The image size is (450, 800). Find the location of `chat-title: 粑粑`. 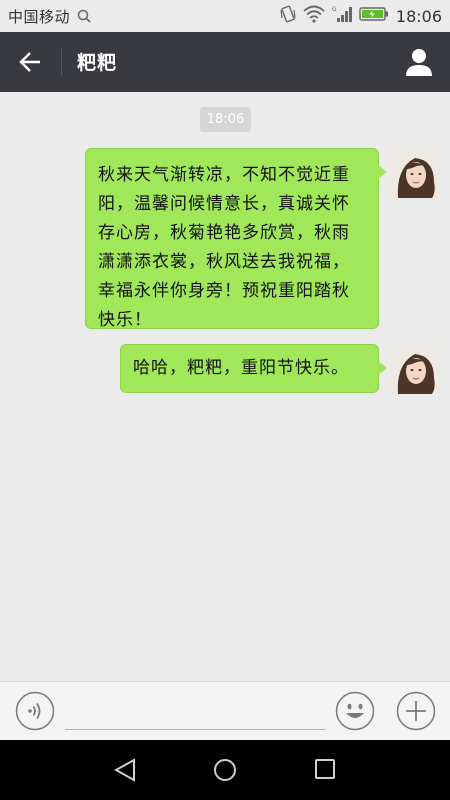

chat-title: 粑粑 is located at coordinates (97, 63).